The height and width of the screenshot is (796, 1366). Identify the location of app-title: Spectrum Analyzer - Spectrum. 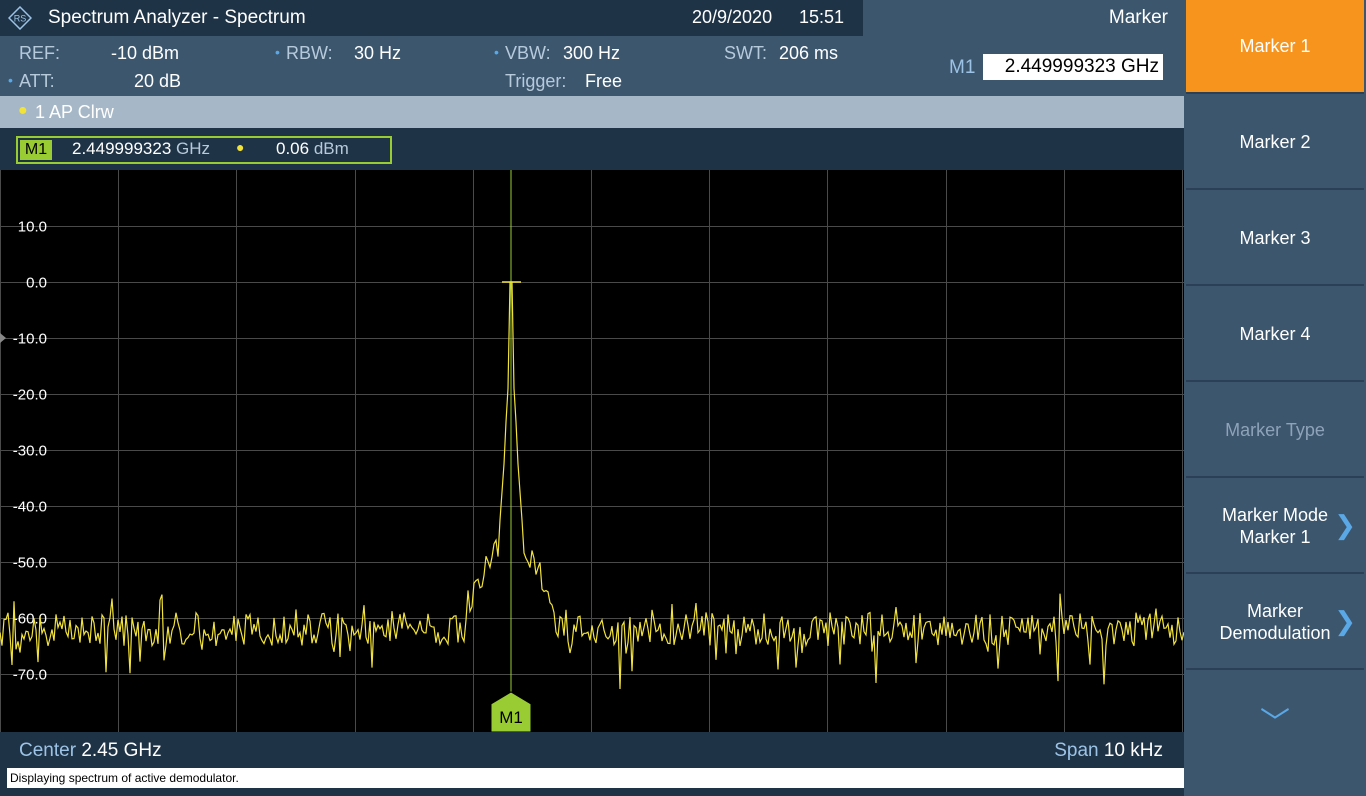
(177, 17).